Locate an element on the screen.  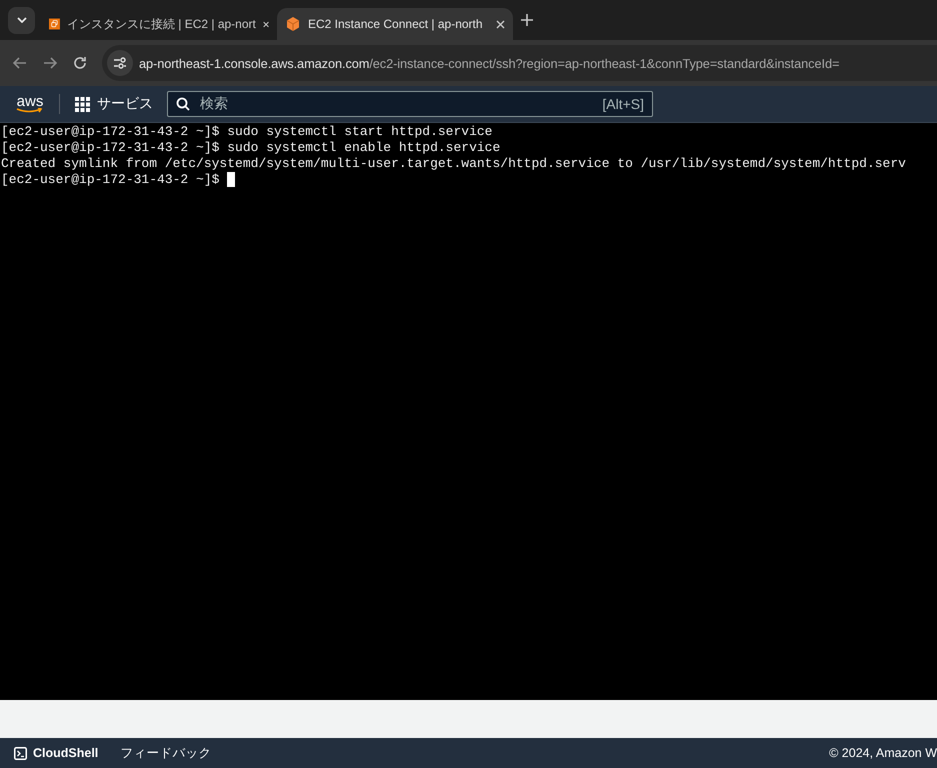
tab-search-button is located at coordinates (21, 20).